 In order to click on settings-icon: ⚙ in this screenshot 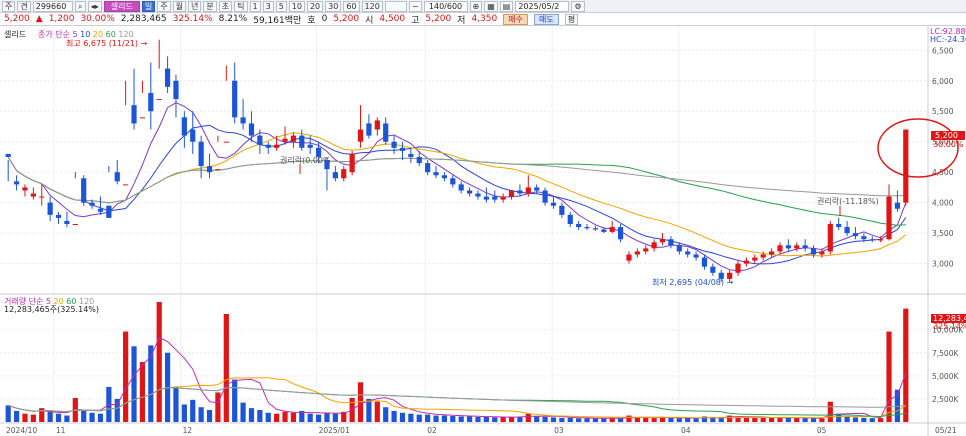, I will do `click(578, 6)`.